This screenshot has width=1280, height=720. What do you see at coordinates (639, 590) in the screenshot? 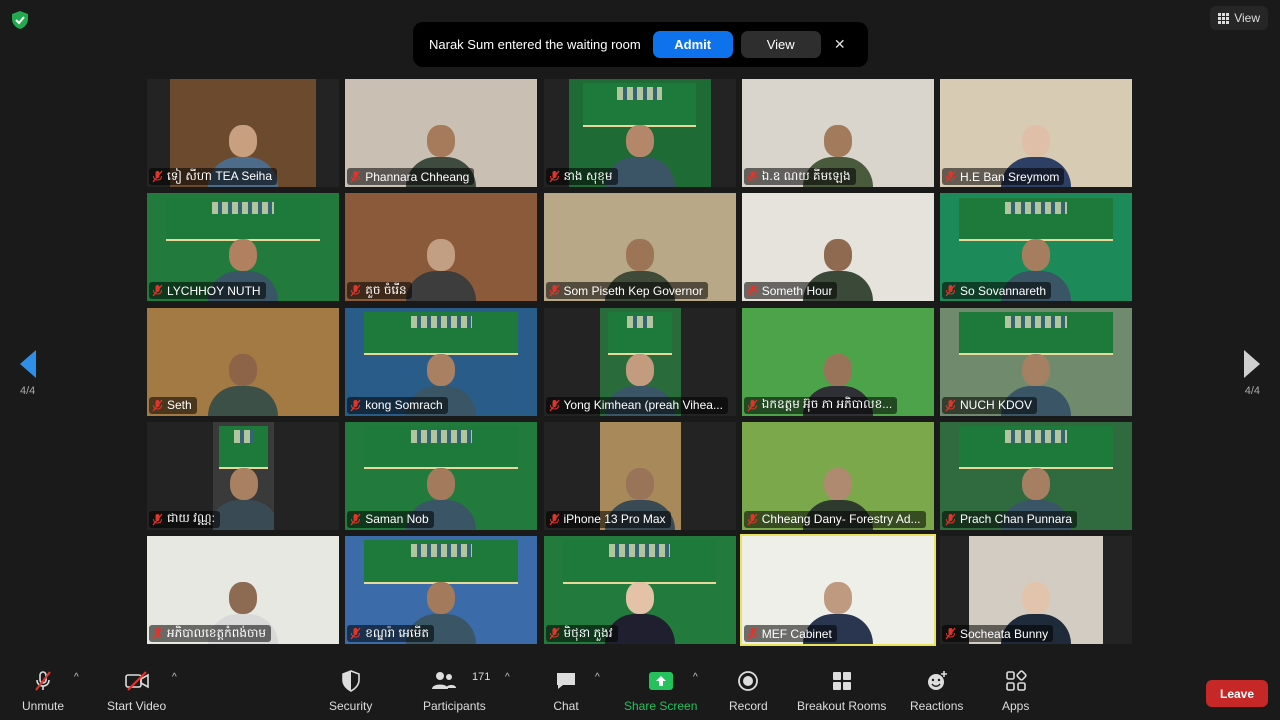
I see `participant-tile: មិថុនា ភួងវ` at bounding box center [639, 590].